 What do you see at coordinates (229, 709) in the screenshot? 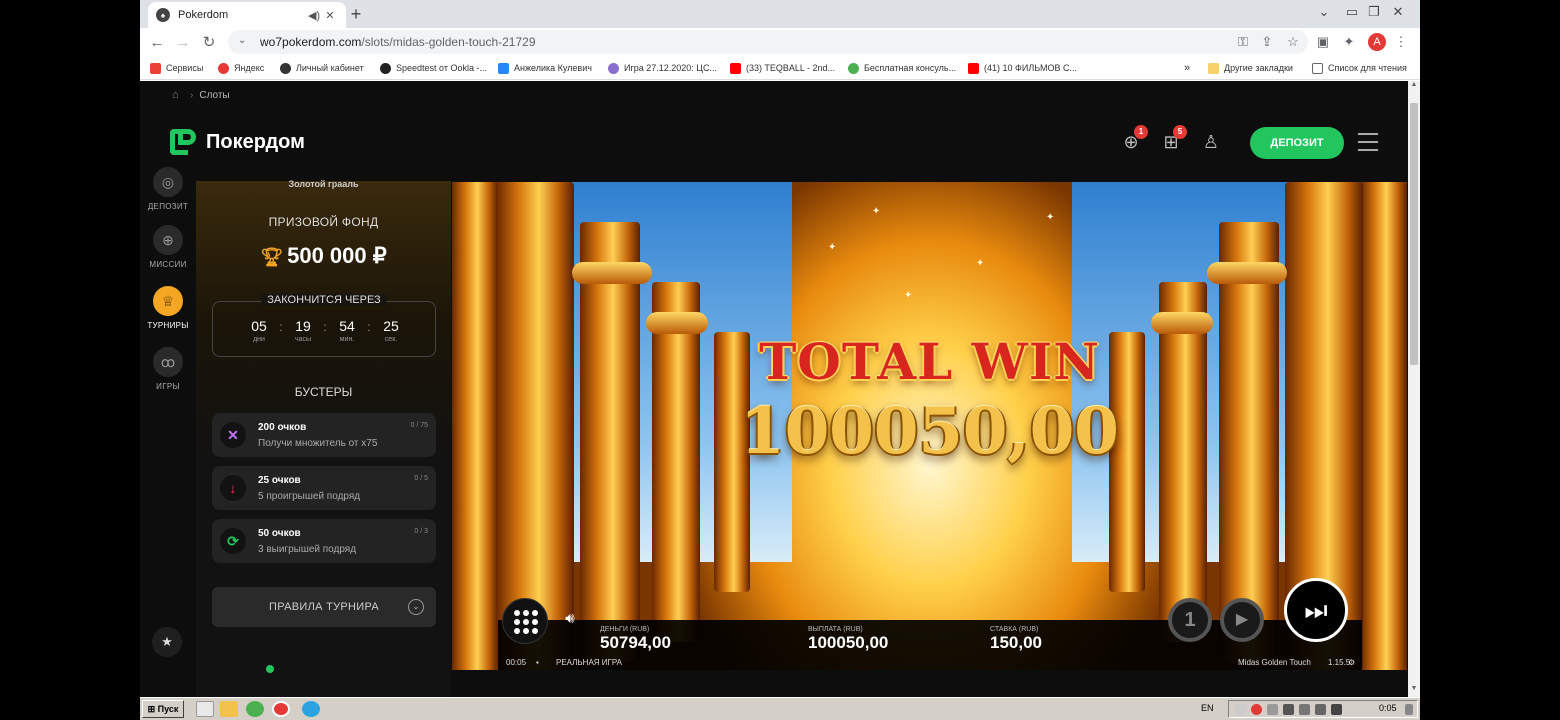
I see `explorer-icon` at bounding box center [229, 709].